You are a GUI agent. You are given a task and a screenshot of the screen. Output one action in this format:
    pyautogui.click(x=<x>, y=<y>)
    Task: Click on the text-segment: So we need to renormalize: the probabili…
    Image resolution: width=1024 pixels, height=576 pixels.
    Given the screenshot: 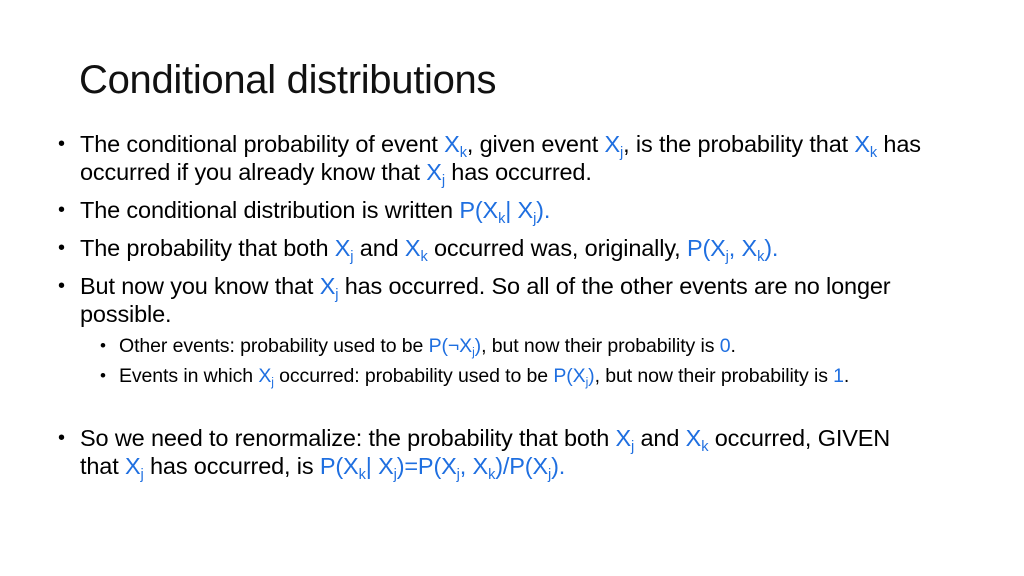 What is the action you would take?
    pyautogui.click(x=348, y=438)
    